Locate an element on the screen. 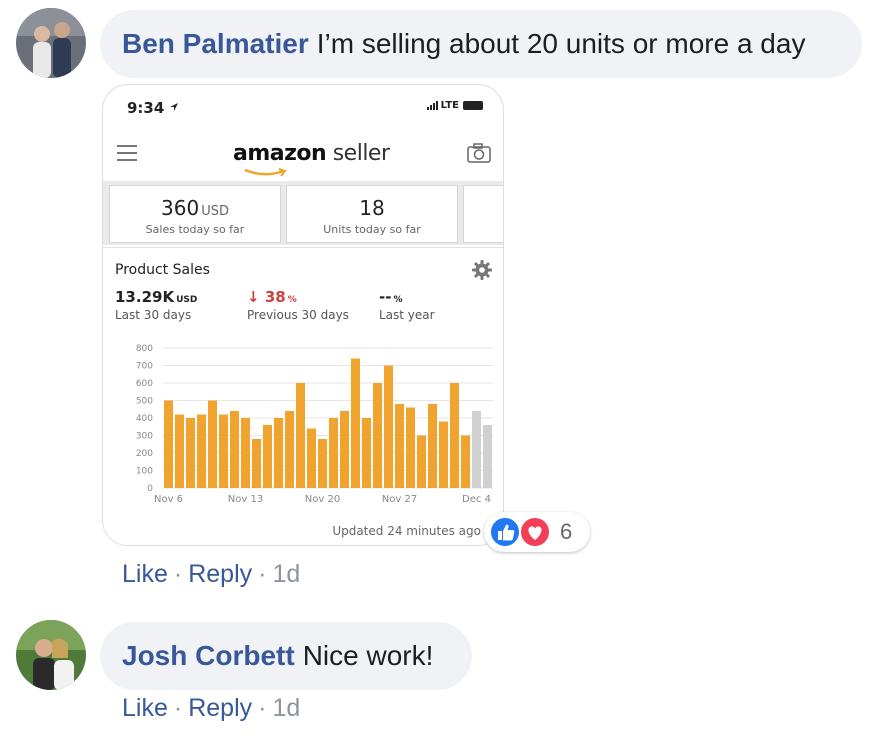 The width and height of the screenshot is (876, 736). stat-last-30-days: 13.29K USD Last 30 days is located at coordinates (156, 305).